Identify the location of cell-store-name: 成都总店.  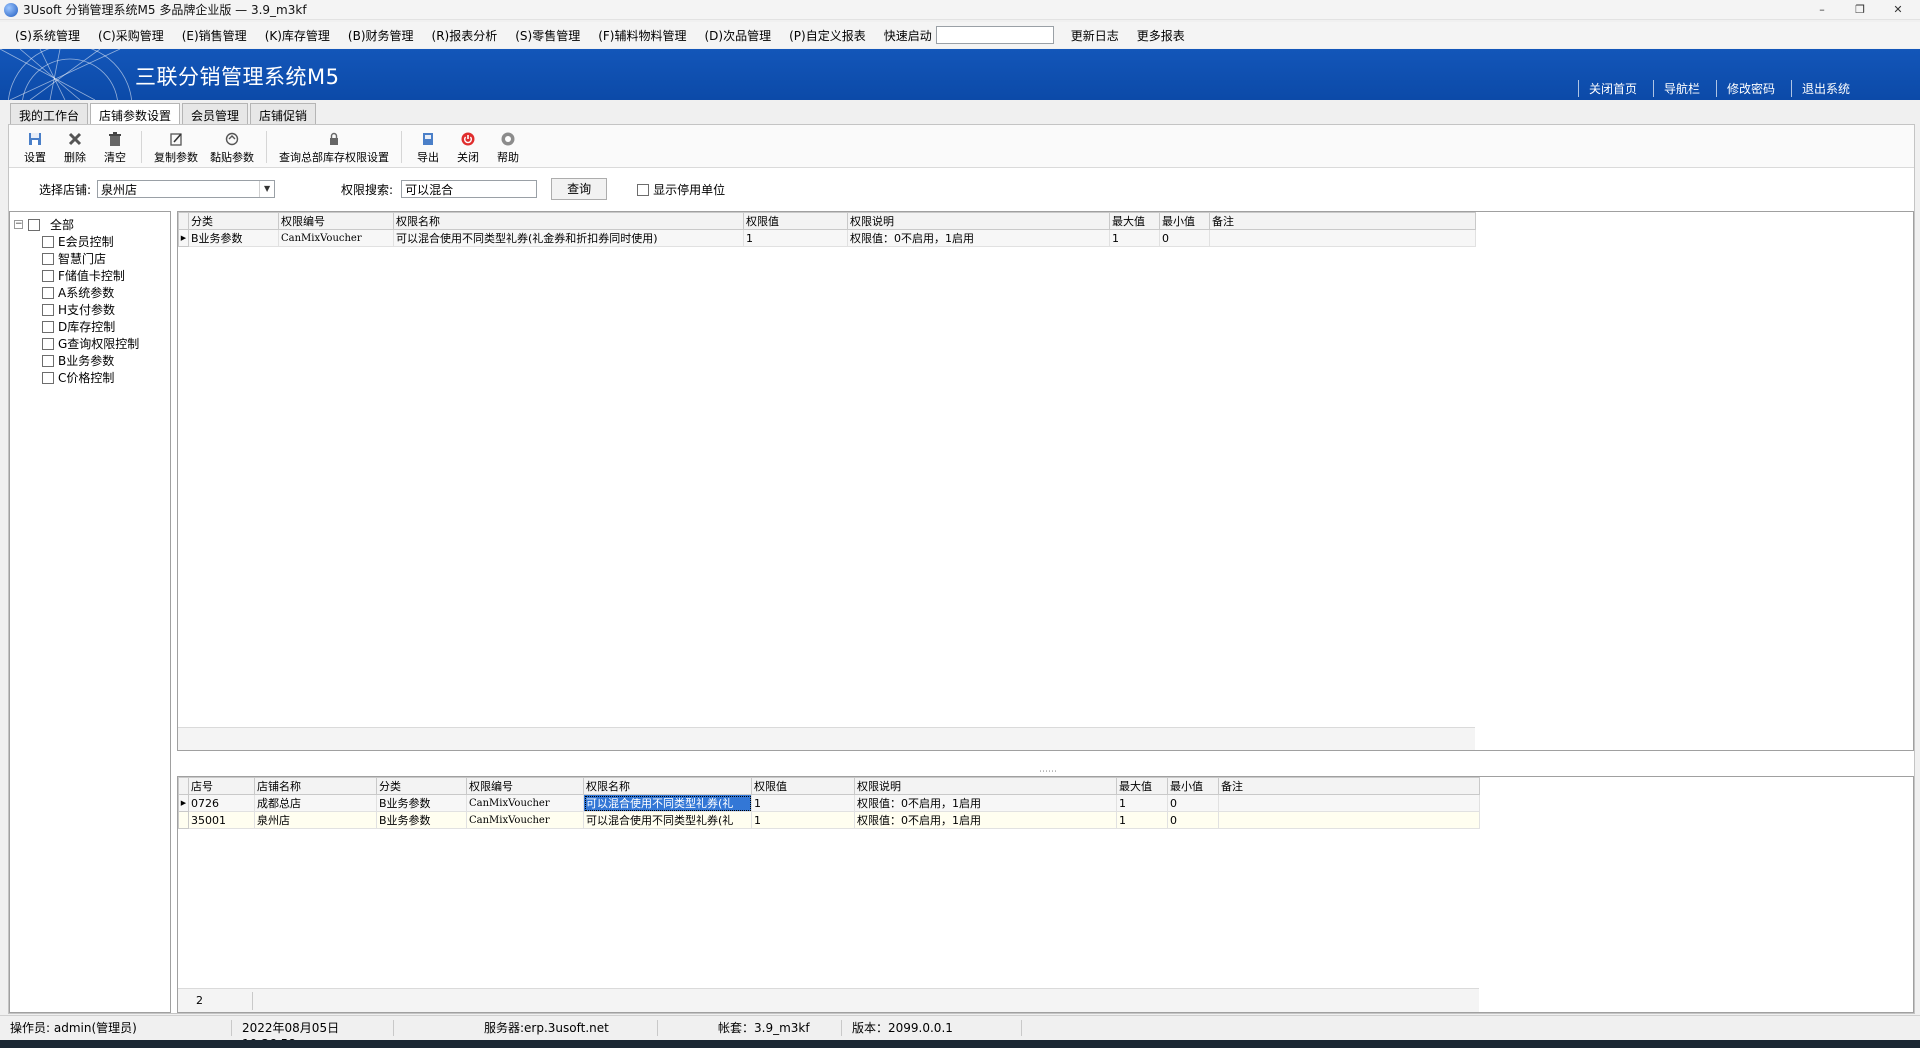
(315, 803).